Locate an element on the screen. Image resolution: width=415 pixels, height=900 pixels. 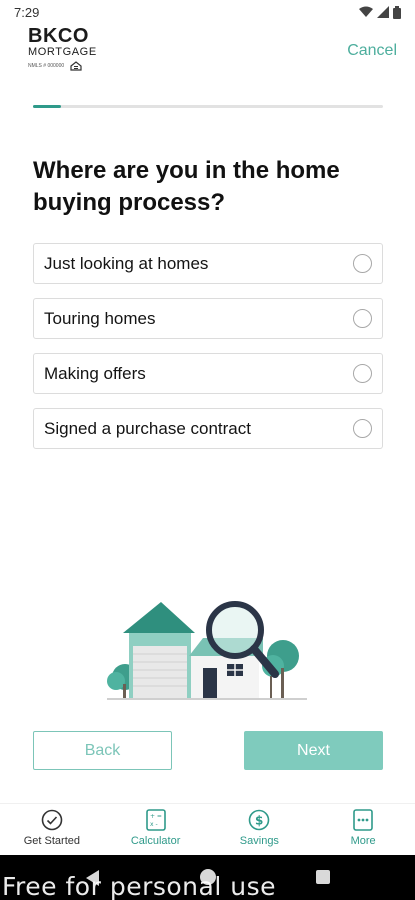
watermark-text: Free for personal use is located at coordinates (139, 886).